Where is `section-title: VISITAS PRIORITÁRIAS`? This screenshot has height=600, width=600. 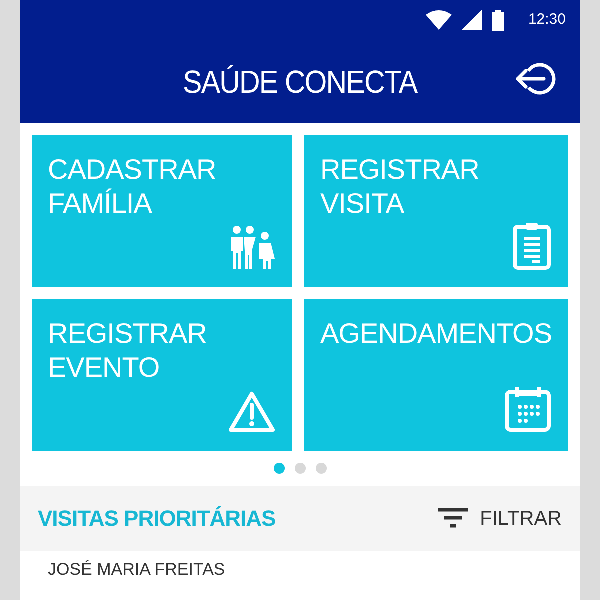 section-title: VISITAS PRIORITÁRIAS is located at coordinates (157, 519).